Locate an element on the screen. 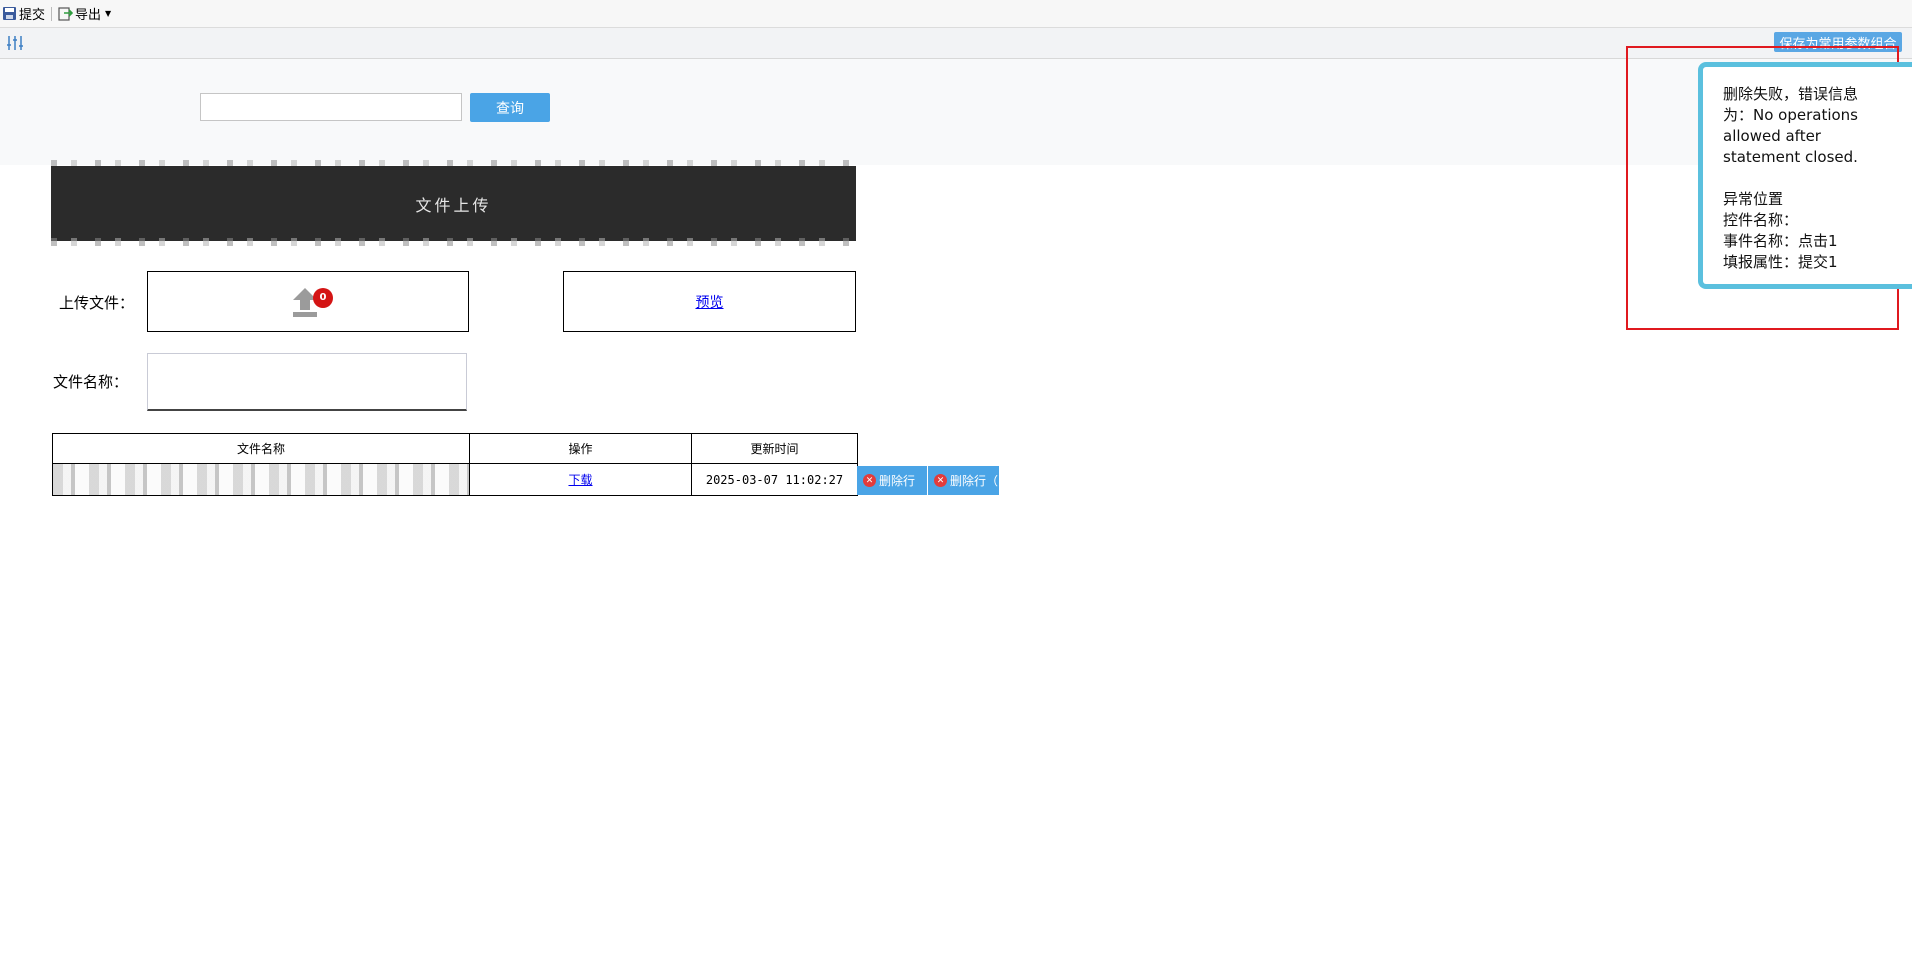 The height and width of the screenshot is (962, 1912). save-icon is located at coordinates (9, 13).